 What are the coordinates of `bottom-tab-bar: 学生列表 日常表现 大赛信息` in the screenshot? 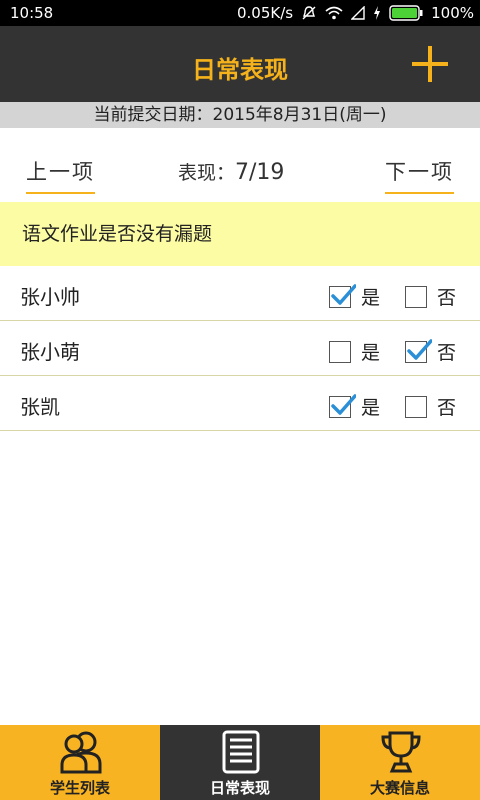 It's located at (240, 762).